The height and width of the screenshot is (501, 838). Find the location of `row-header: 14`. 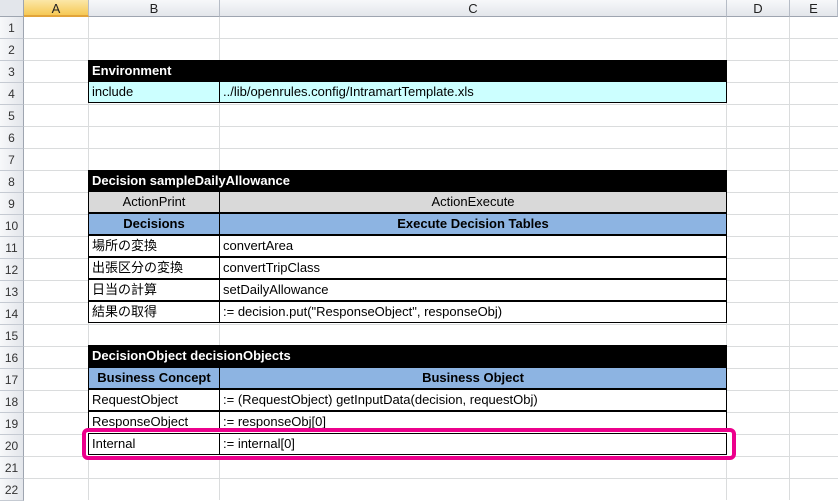

row-header: 14 is located at coordinates (12, 314).